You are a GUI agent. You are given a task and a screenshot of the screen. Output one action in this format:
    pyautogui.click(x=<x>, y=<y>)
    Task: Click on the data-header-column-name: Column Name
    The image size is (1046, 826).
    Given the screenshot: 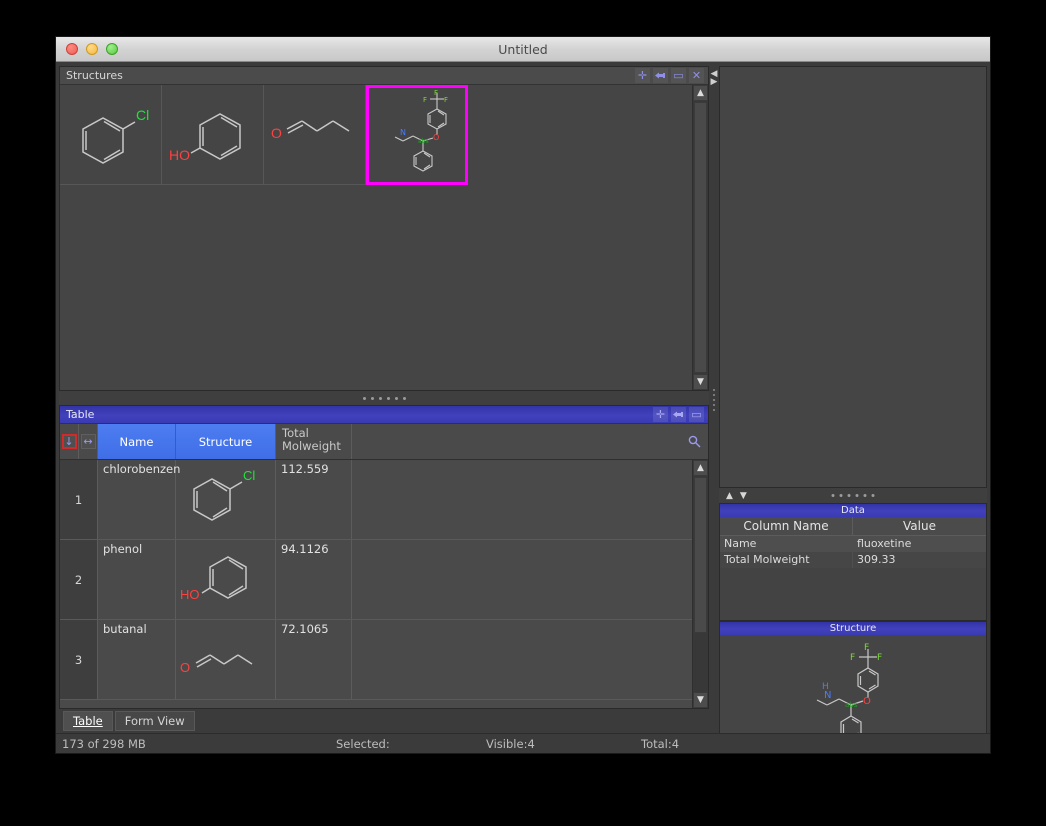 What is the action you would take?
    pyautogui.click(x=786, y=526)
    